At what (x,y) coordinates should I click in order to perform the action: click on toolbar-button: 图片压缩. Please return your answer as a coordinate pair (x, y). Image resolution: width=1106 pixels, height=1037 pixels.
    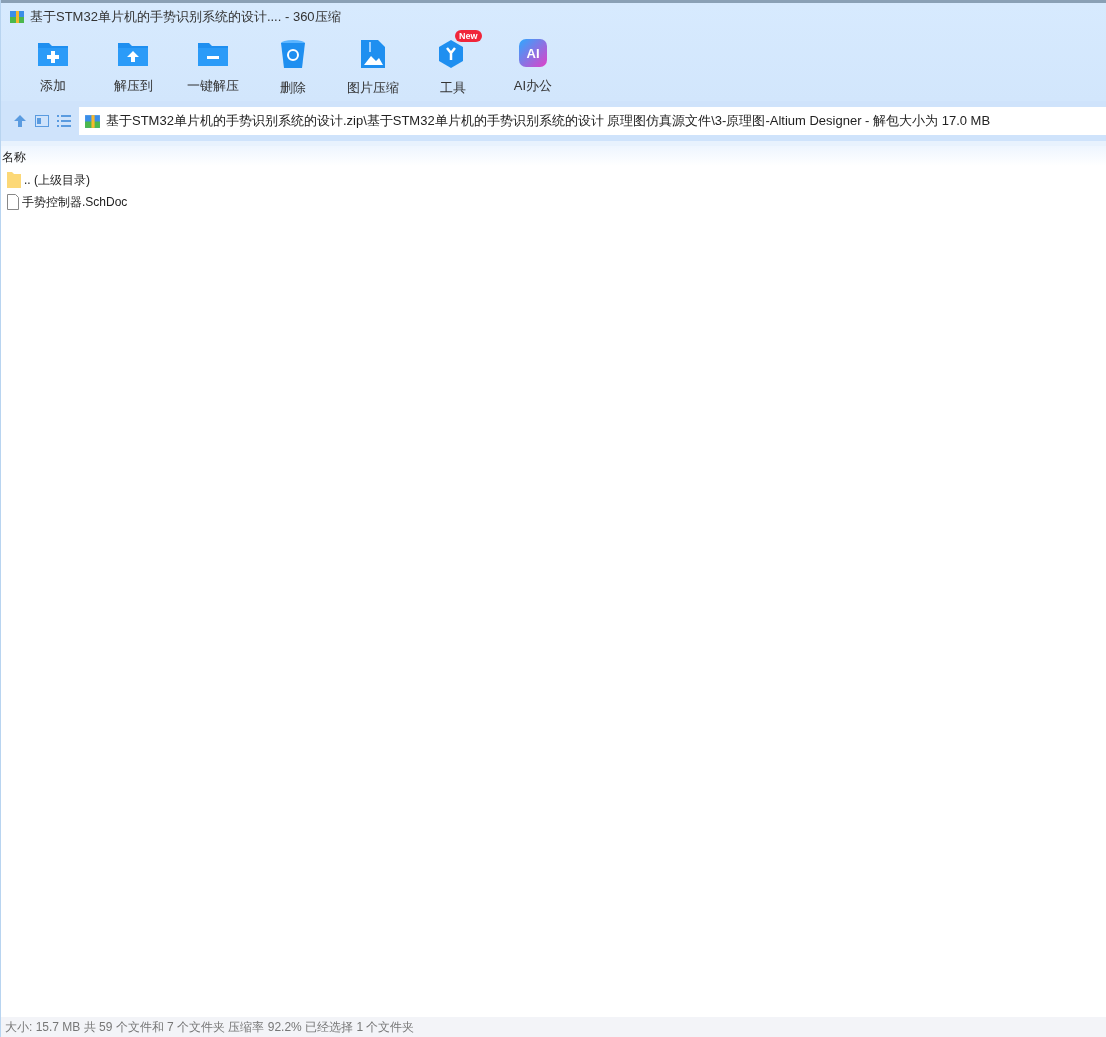
    Looking at the image, I should click on (373, 66).